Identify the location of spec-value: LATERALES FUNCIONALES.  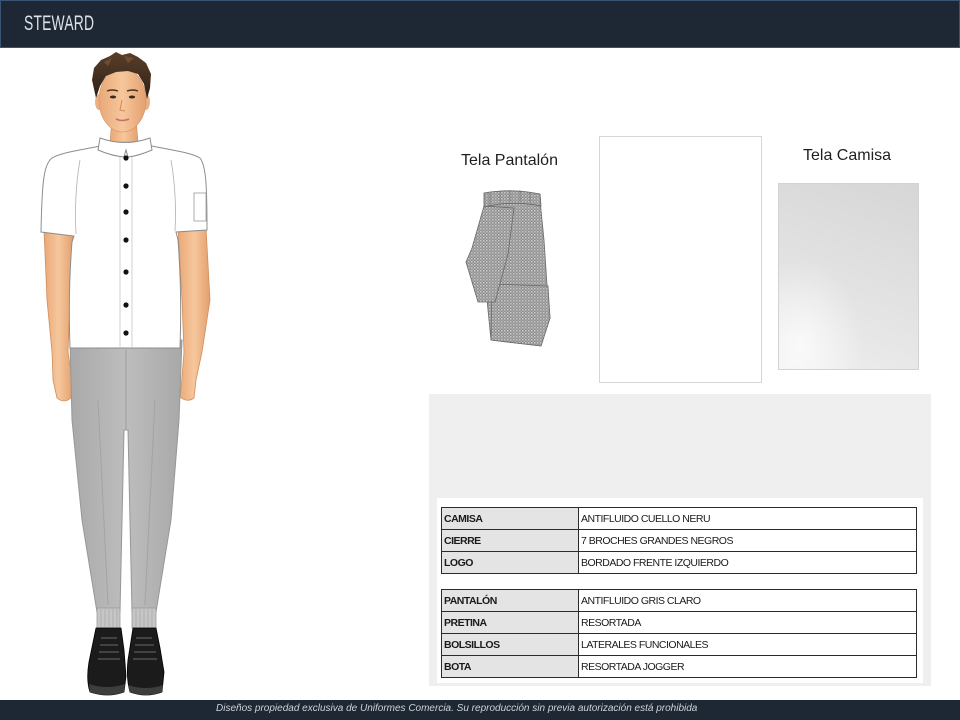
(747, 644).